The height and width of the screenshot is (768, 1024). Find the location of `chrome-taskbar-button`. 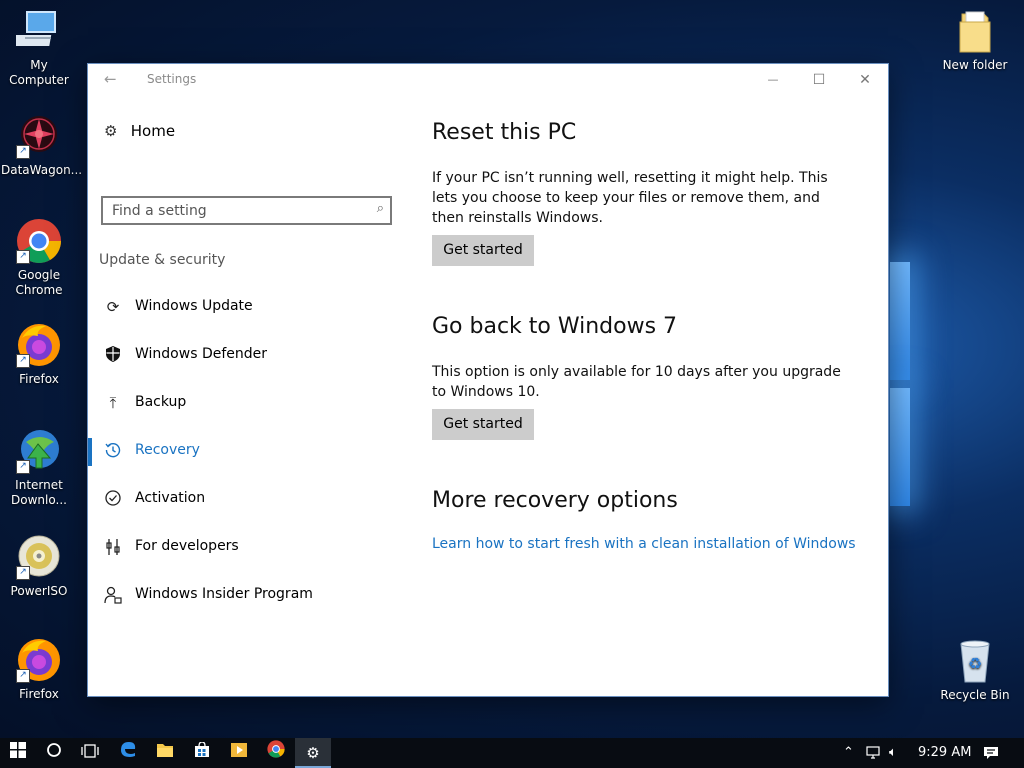

chrome-taskbar-button is located at coordinates (276, 753).